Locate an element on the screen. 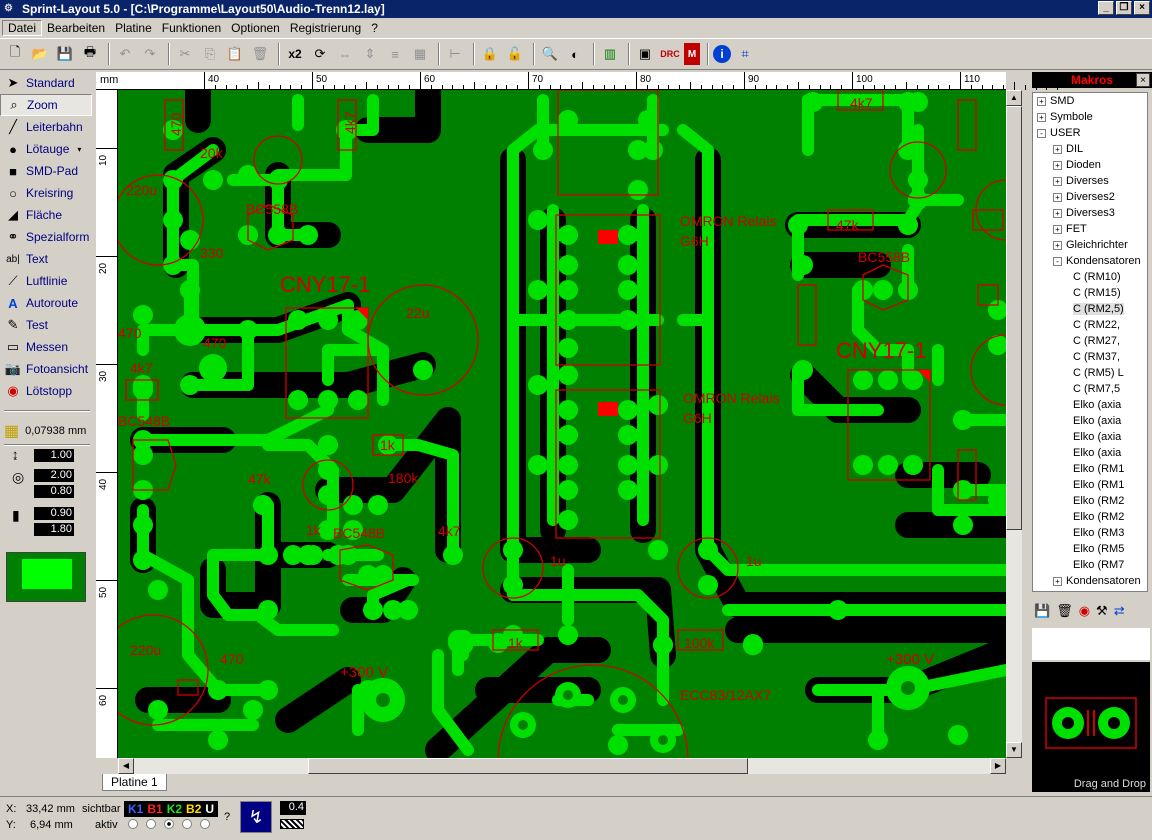 The width and height of the screenshot is (1152, 840). copy-icon: ⎘ is located at coordinates (210, 54).